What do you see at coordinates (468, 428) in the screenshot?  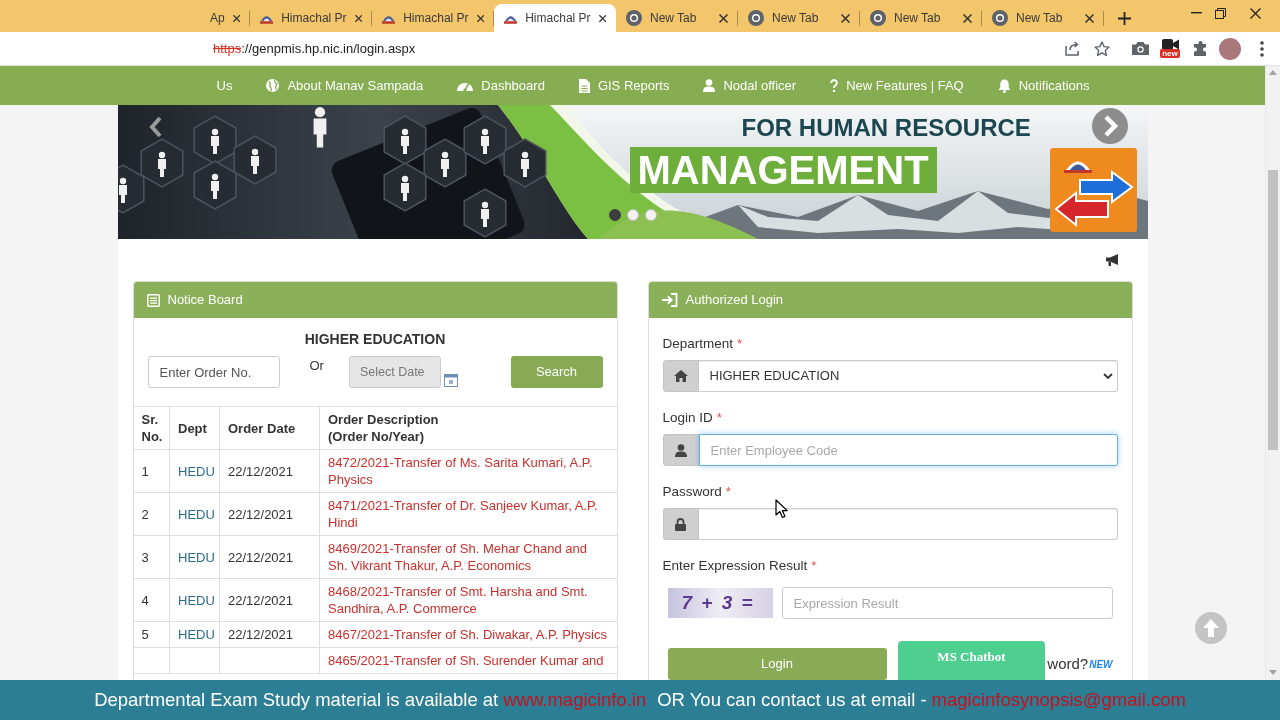 I see `column-header: Order Description (Order No/Year)` at bounding box center [468, 428].